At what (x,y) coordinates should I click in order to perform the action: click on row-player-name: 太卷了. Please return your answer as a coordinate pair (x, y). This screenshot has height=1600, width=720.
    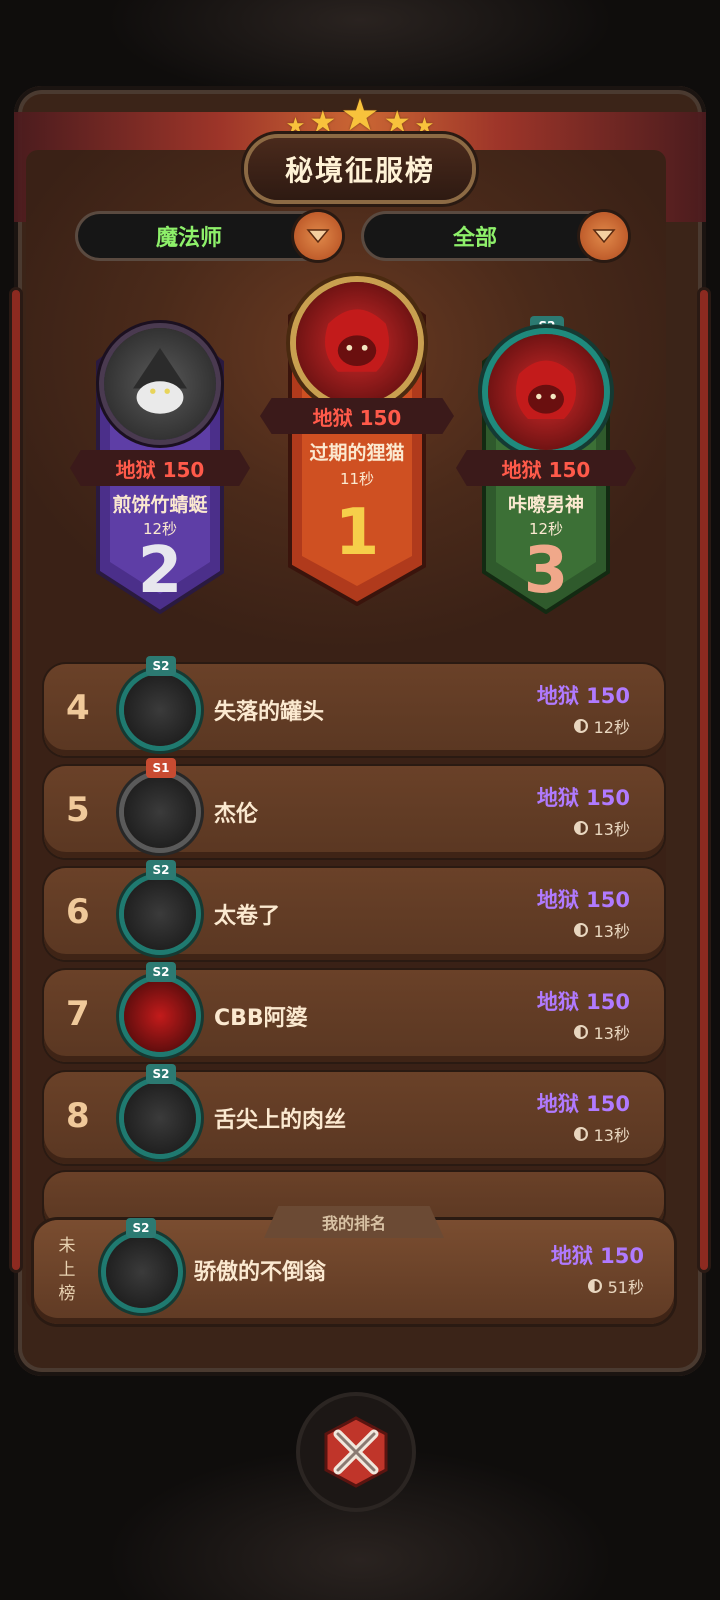
    Looking at the image, I should click on (247, 916).